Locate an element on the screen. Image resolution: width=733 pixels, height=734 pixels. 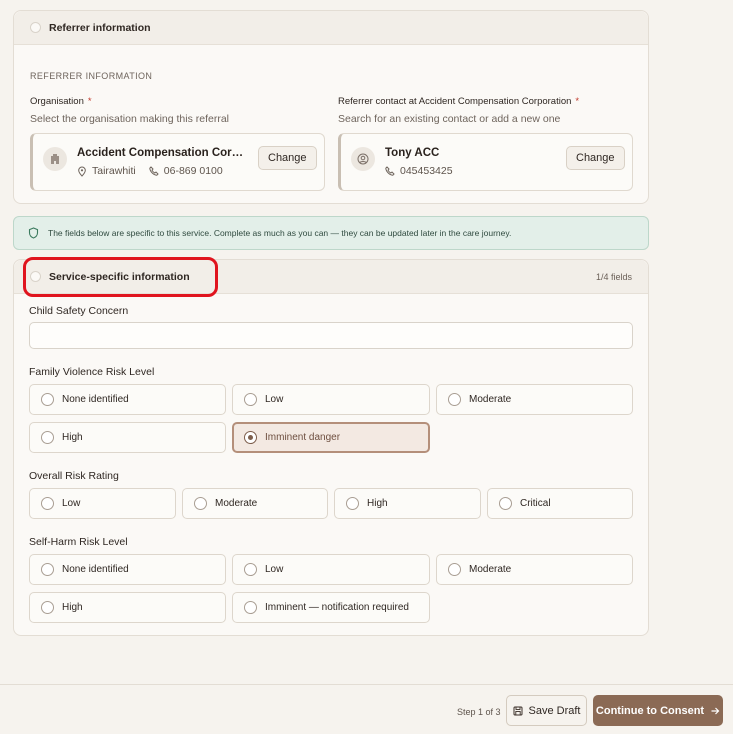
fields-count: 1/4 fields is located at coordinates (613, 276).